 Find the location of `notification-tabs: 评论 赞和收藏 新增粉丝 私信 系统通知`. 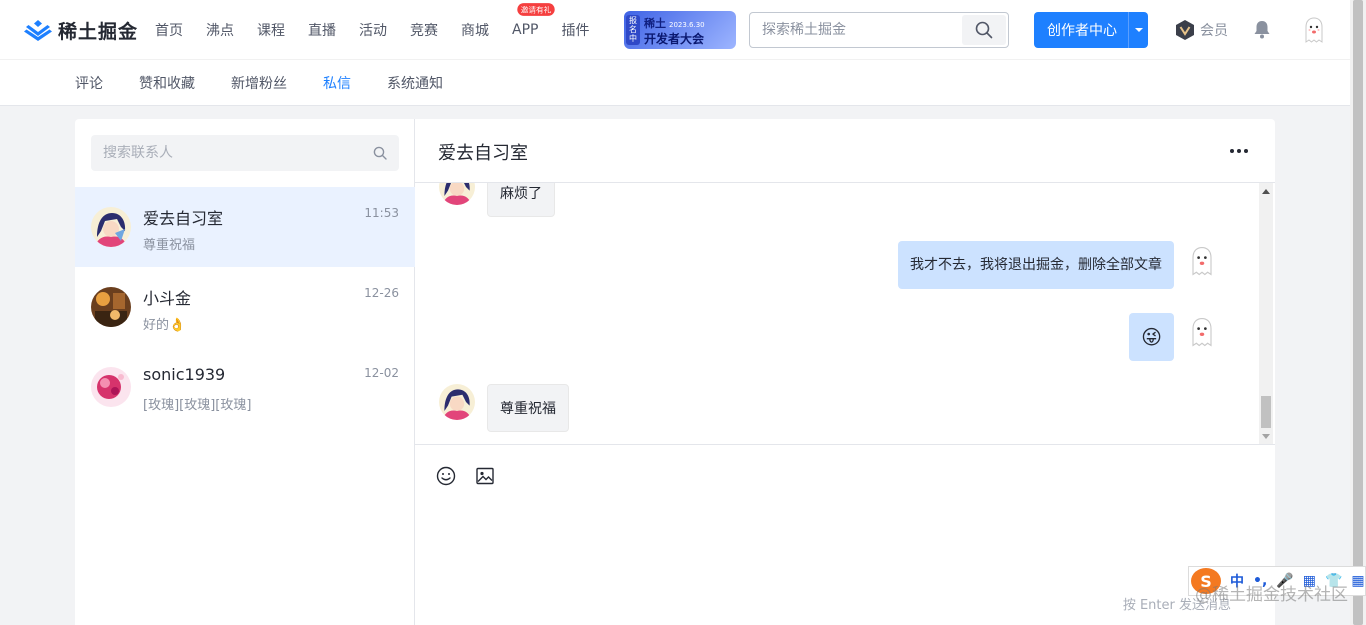

notification-tabs: 评论 赞和收藏 新增粉丝 私信 系统通知 is located at coordinates (675, 83).